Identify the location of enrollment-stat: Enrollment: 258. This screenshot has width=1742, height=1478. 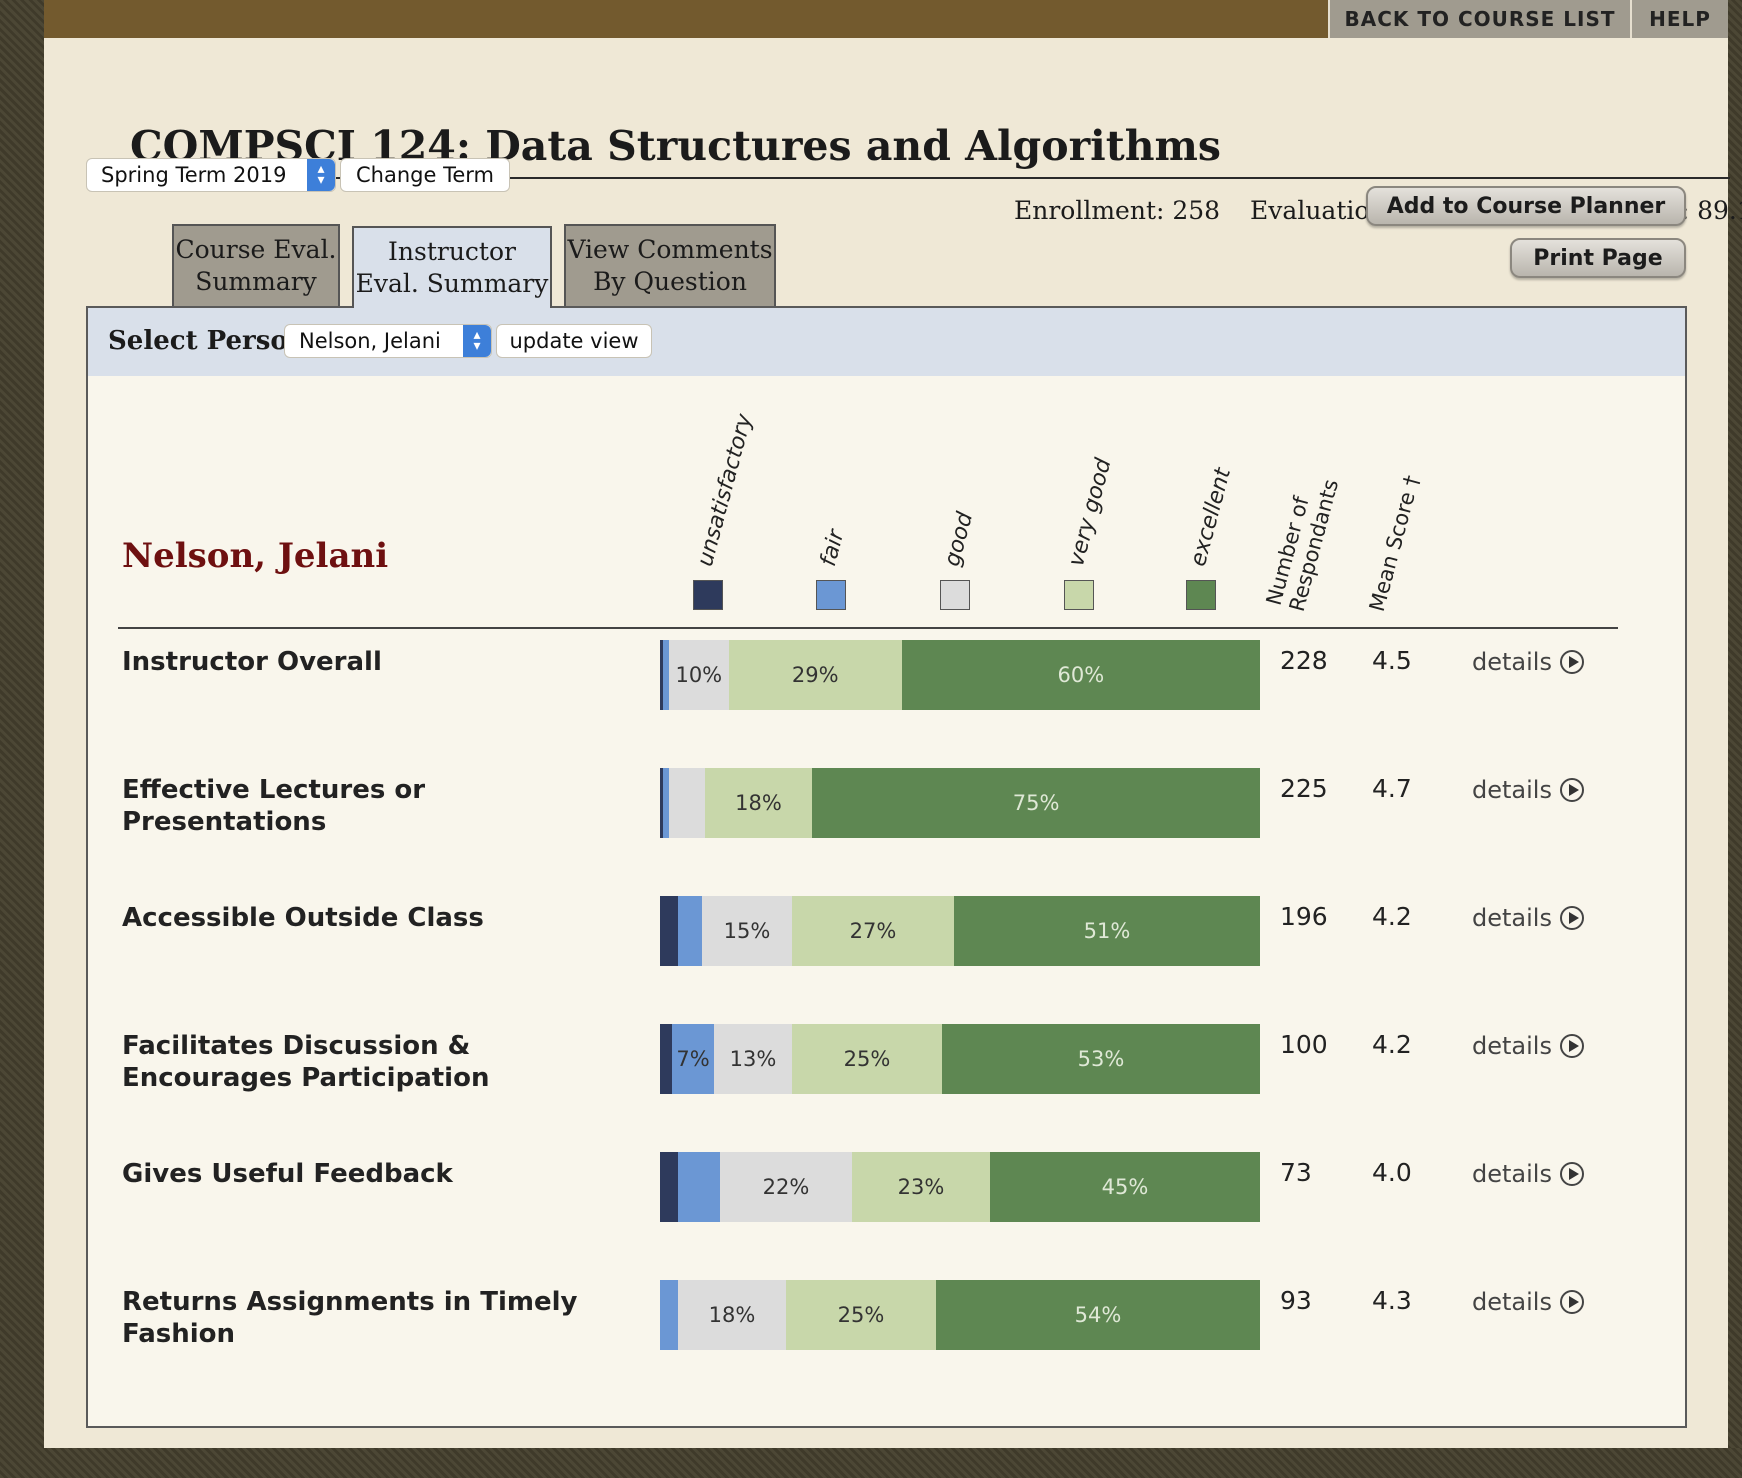
(1117, 210).